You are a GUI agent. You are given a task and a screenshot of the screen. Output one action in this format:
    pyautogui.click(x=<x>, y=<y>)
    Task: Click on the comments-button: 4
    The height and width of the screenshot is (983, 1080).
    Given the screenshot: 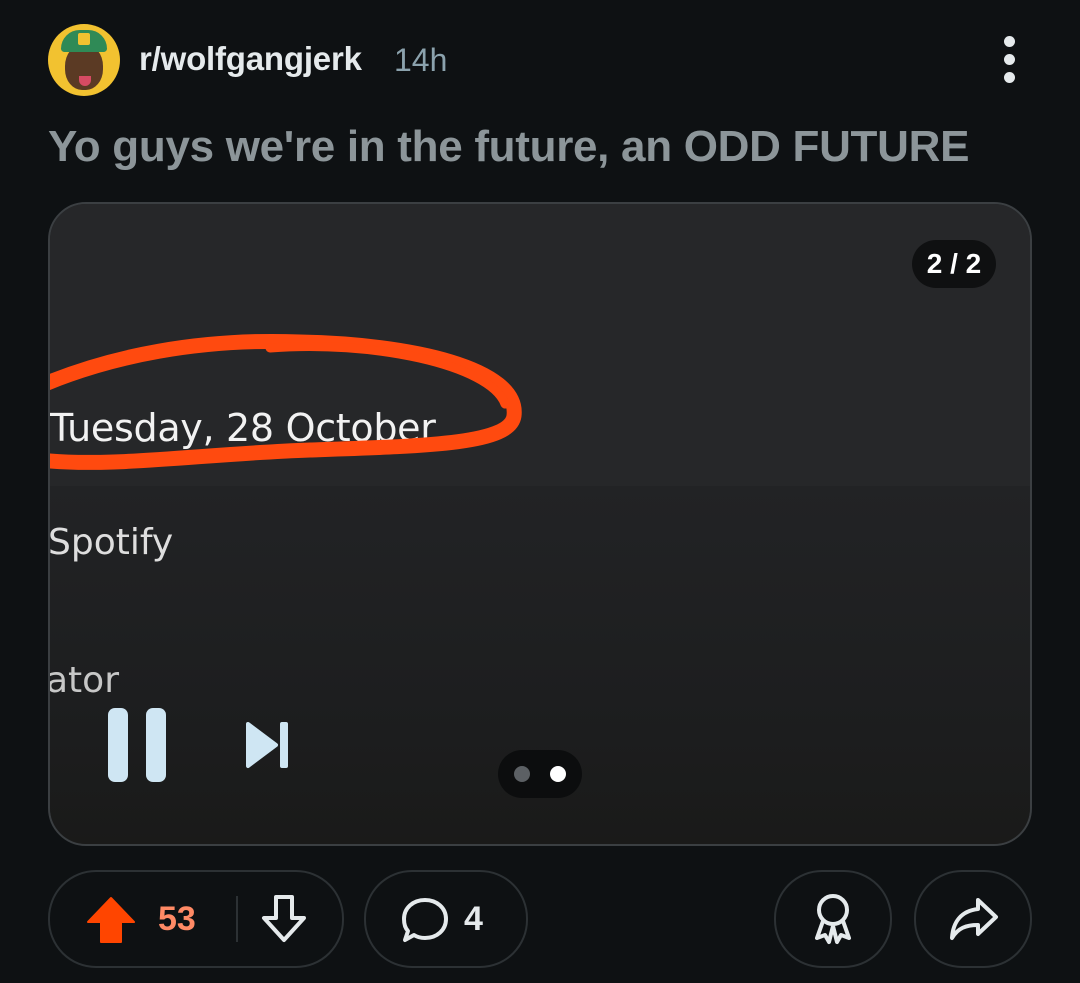 What is the action you would take?
    pyautogui.click(x=446, y=919)
    